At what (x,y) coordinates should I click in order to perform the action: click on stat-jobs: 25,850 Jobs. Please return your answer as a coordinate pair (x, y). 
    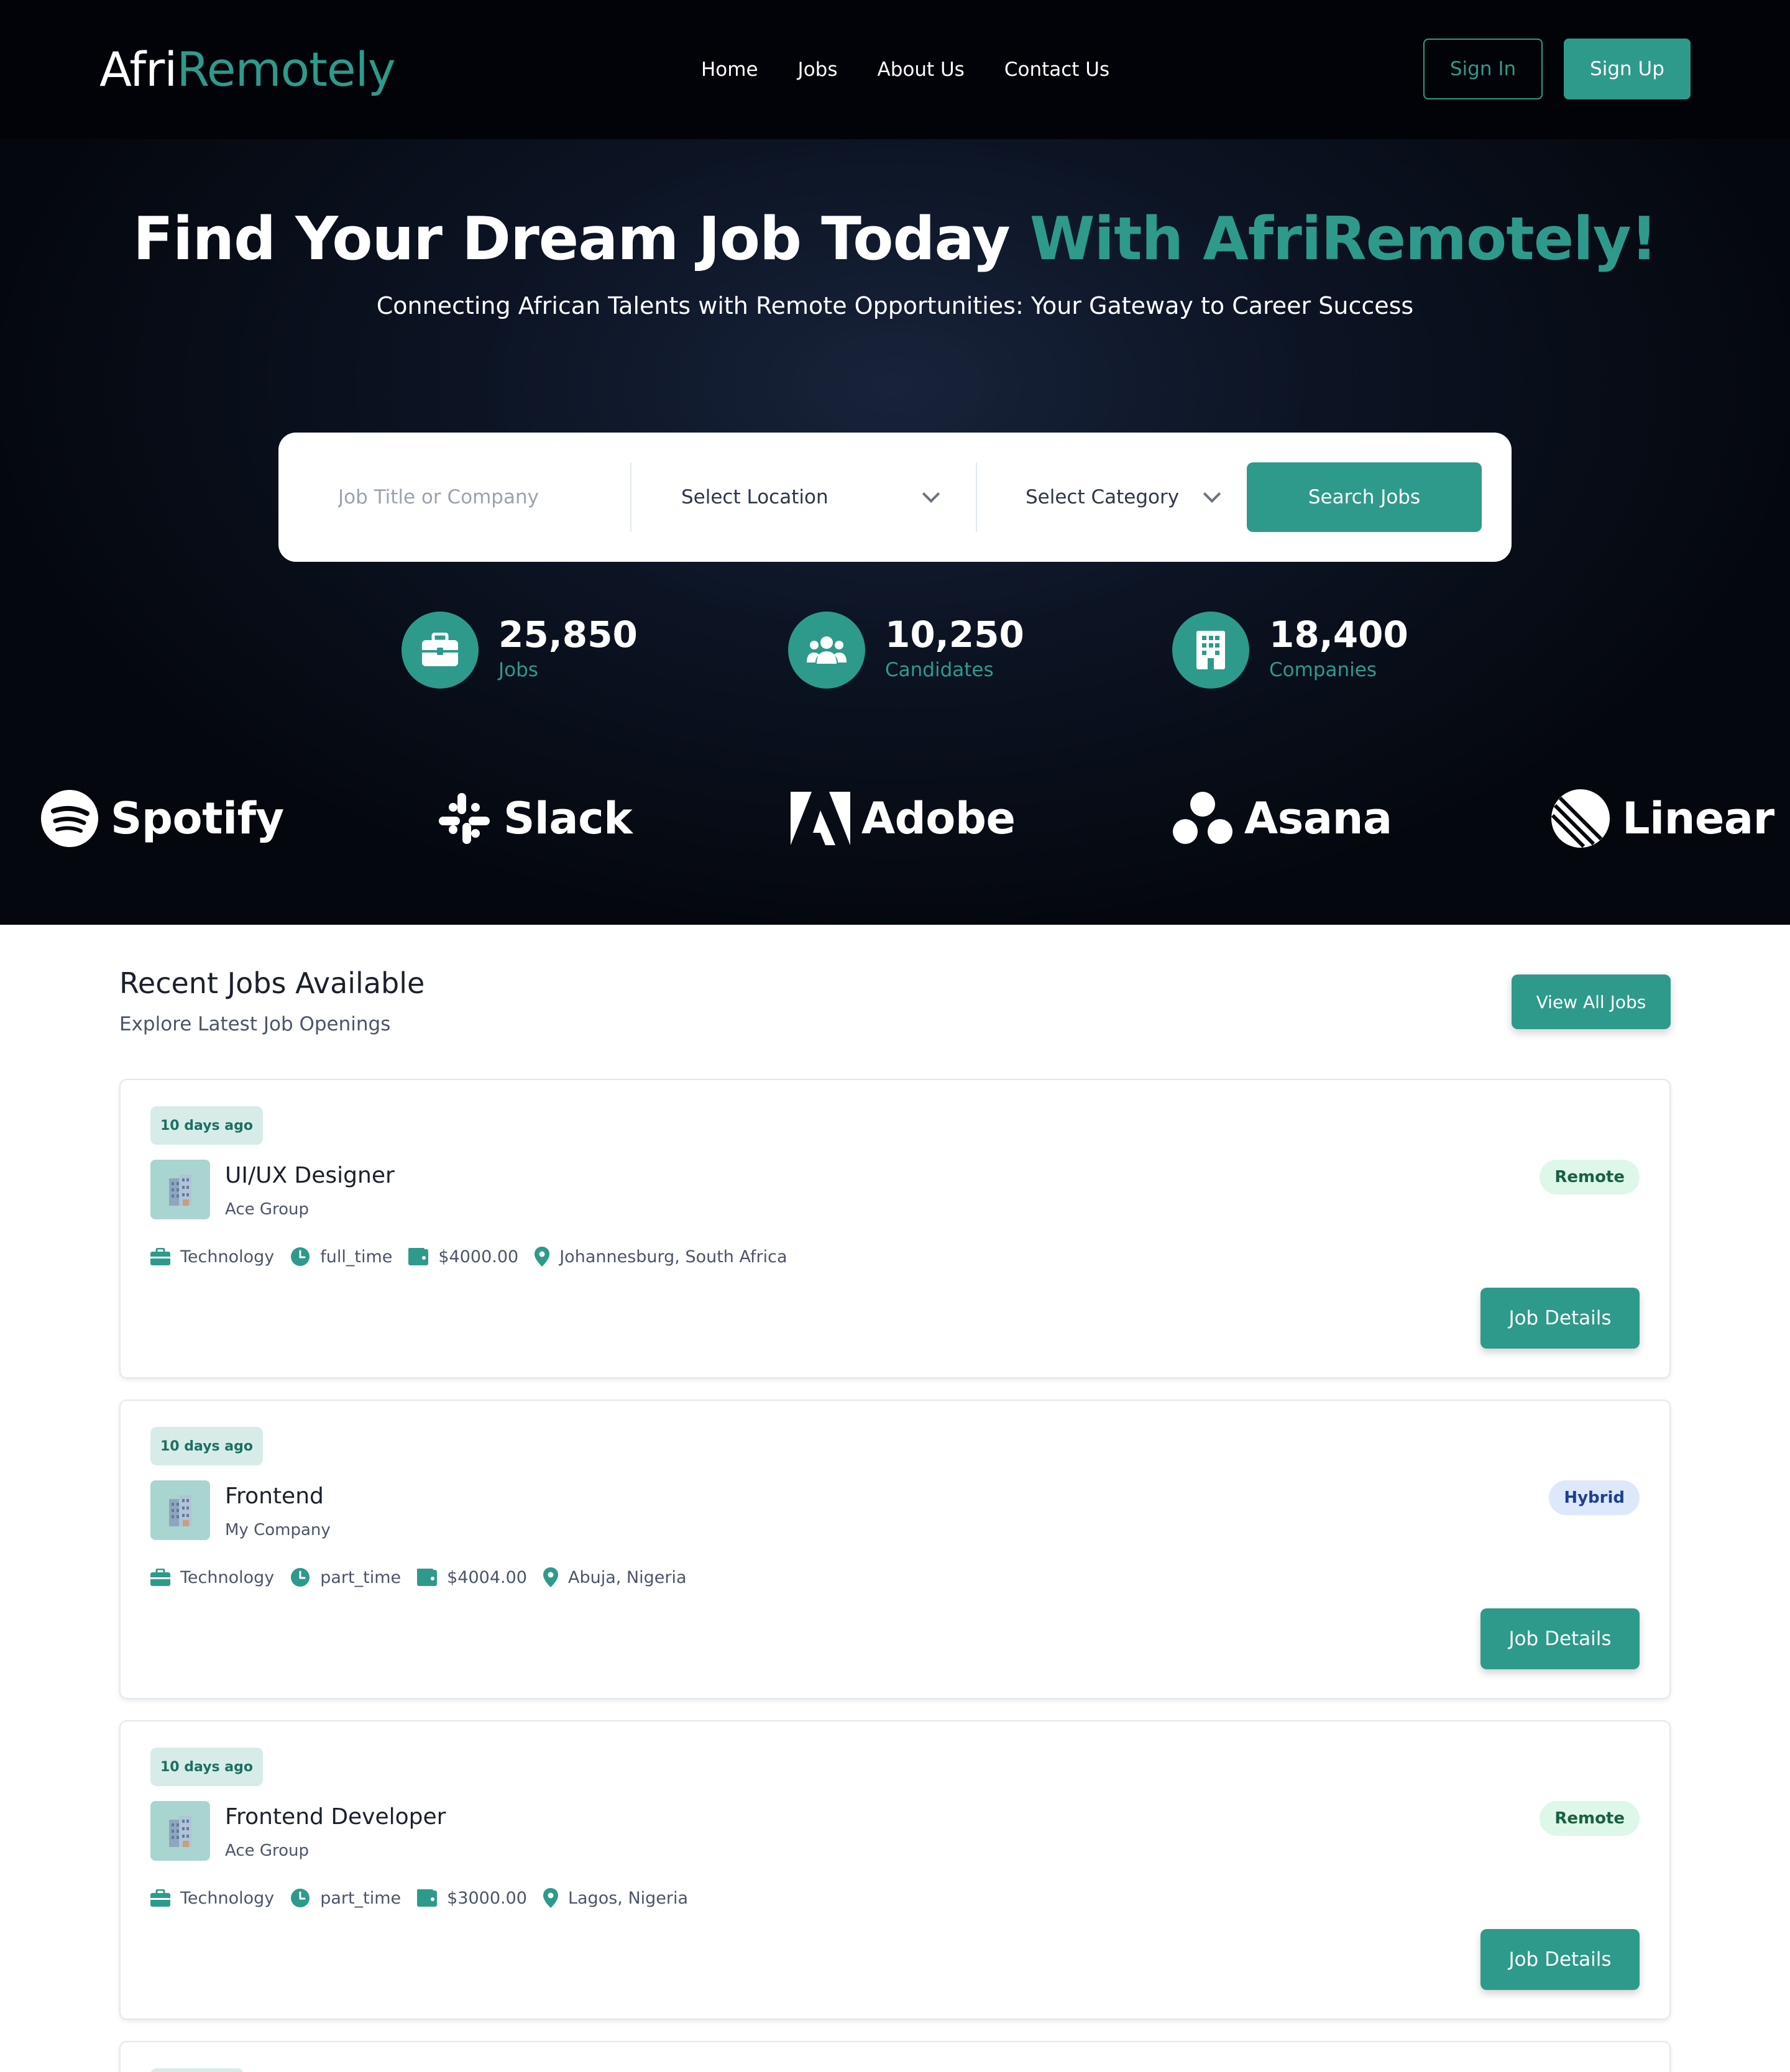
    Looking at the image, I should click on (526, 649).